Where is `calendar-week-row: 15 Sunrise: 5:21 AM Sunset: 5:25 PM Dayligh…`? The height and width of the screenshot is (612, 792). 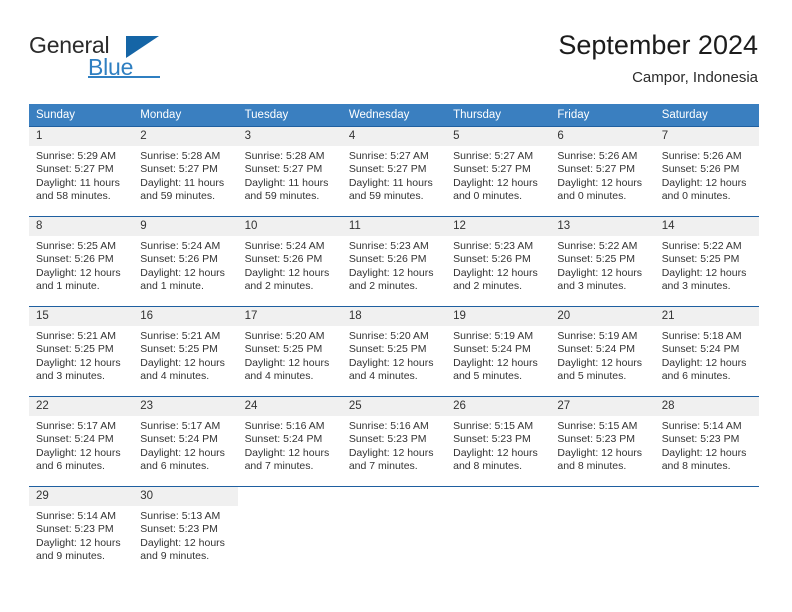 calendar-week-row: 15 Sunrise: 5:21 AM Sunset: 5:25 PM Dayligh… is located at coordinates (394, 351).